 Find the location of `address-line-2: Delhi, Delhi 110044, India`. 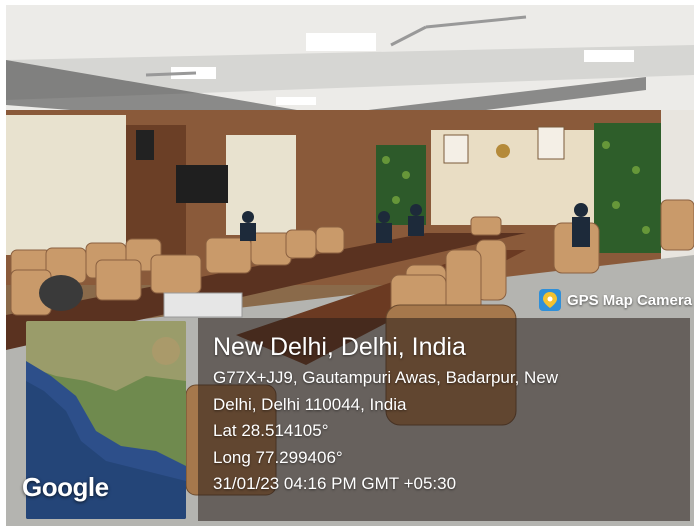

address-line-2: Delhi, Delhi 110044, India is located at coordinates (310, 404).